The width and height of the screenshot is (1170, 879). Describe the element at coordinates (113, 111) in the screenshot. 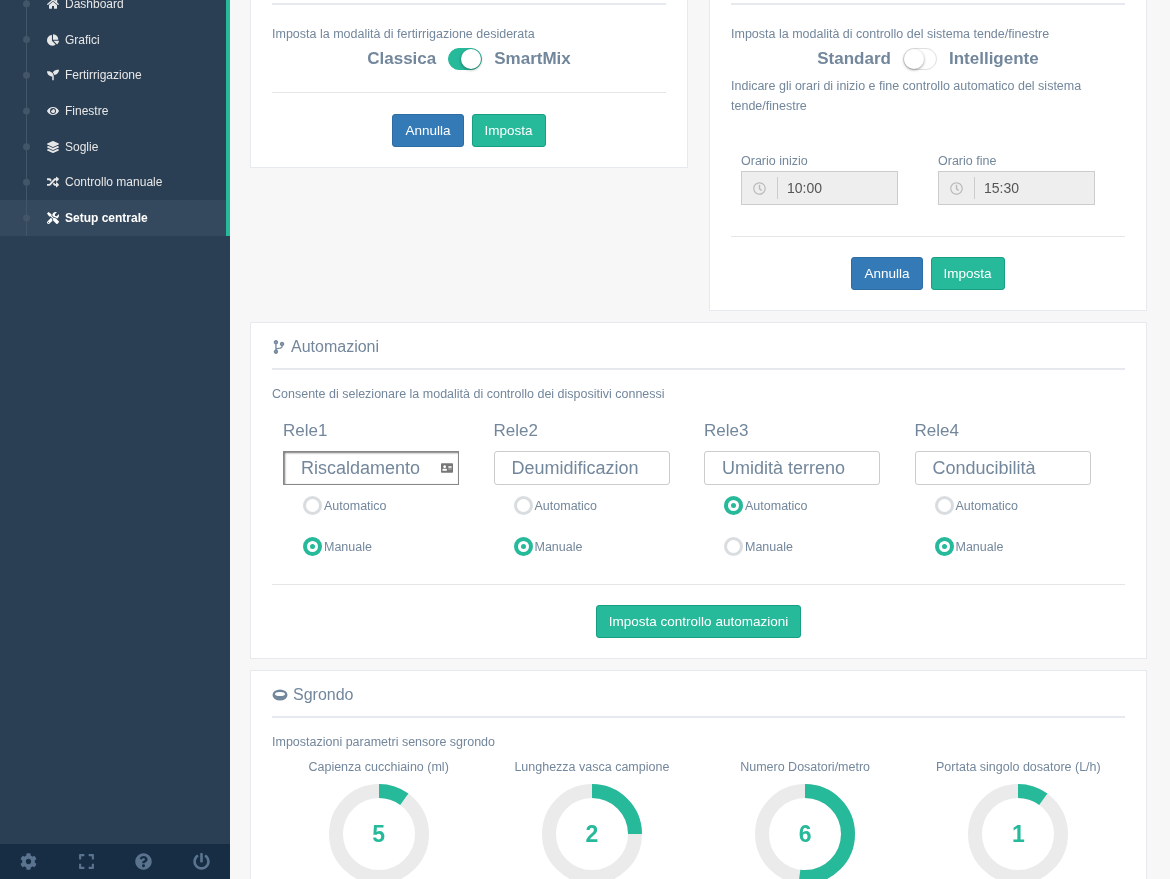

I see `sidebar-item: Finestre` at that location.